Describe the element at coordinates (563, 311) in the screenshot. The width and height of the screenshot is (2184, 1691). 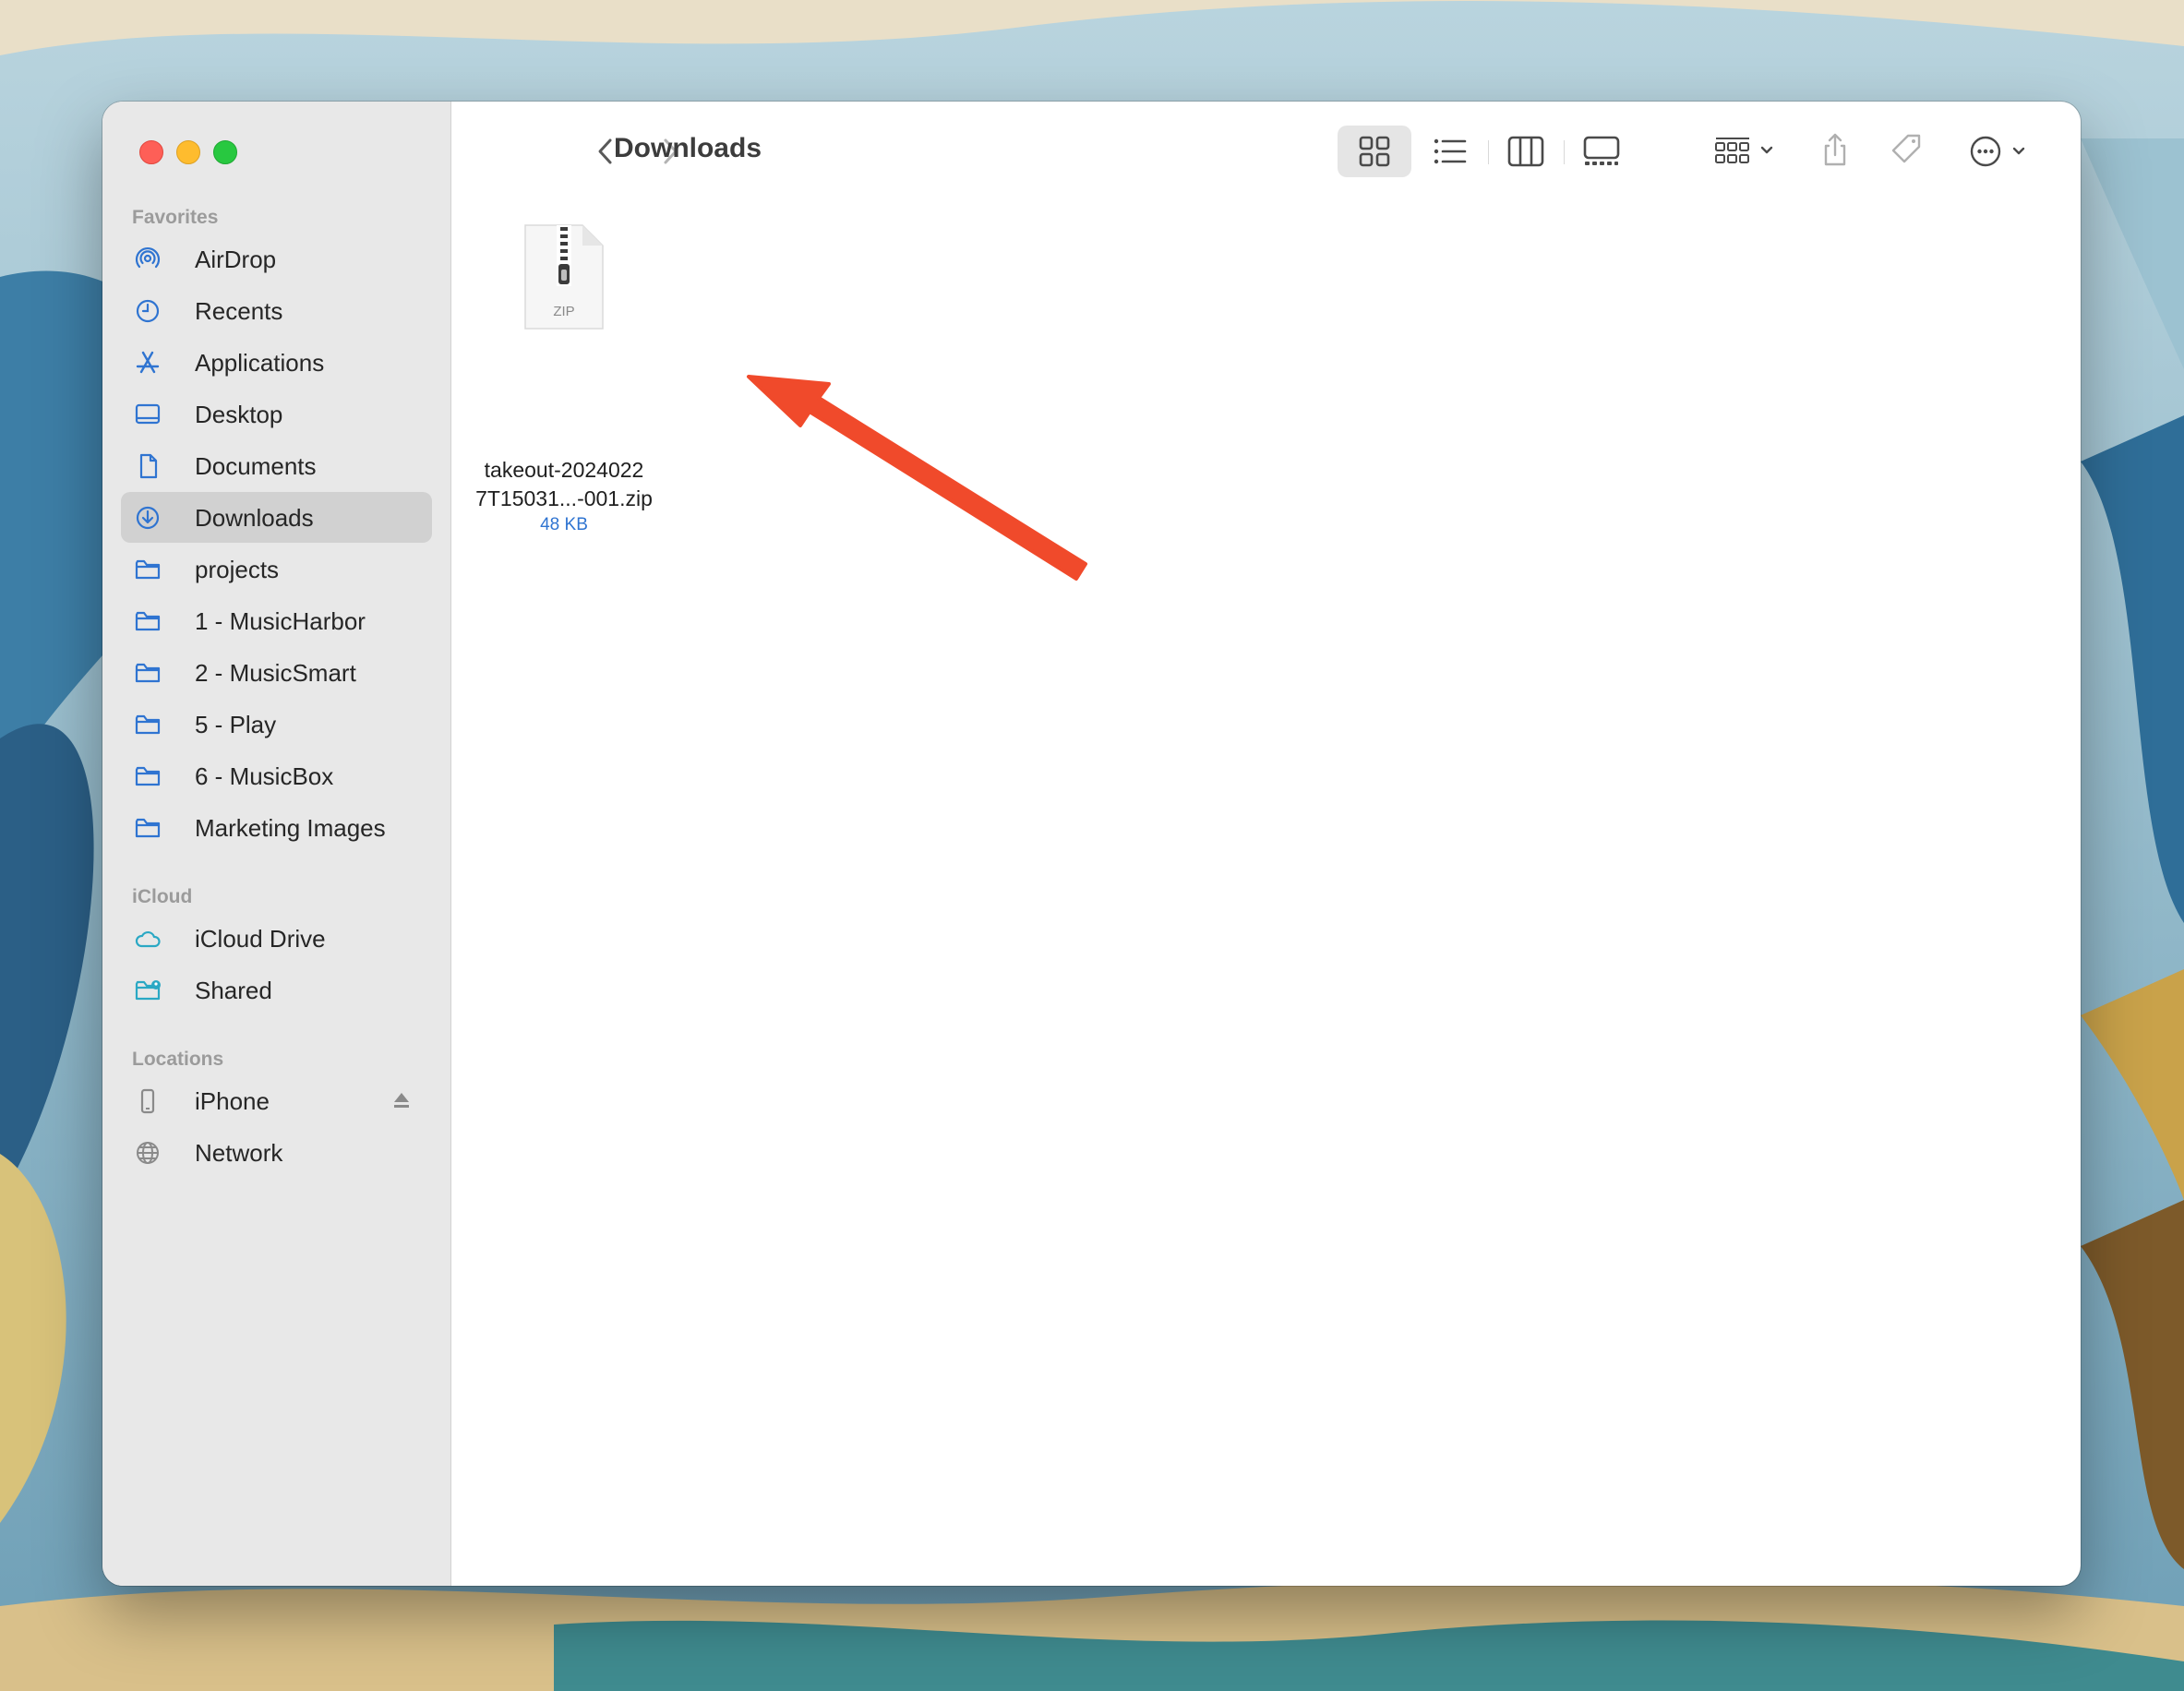
I see `zip-label: ZIP` at that location.